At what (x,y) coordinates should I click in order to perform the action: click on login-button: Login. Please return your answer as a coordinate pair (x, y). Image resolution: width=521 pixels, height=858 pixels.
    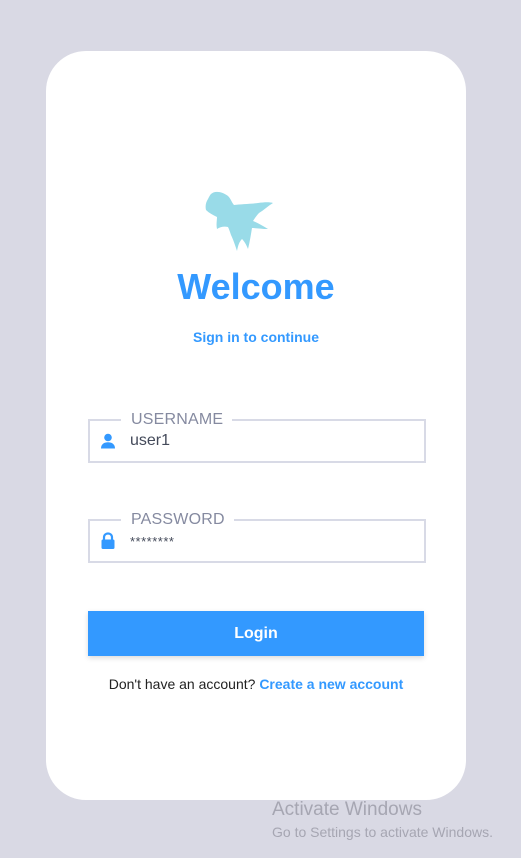
    Looking at the image, I should click on (256, 633).